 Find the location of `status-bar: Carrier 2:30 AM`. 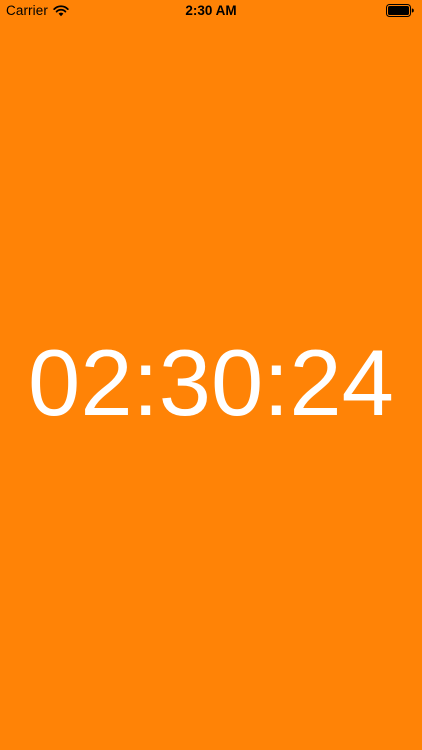

status-bar: Carrier 2:30 AM is located at coordinates (211, 11).